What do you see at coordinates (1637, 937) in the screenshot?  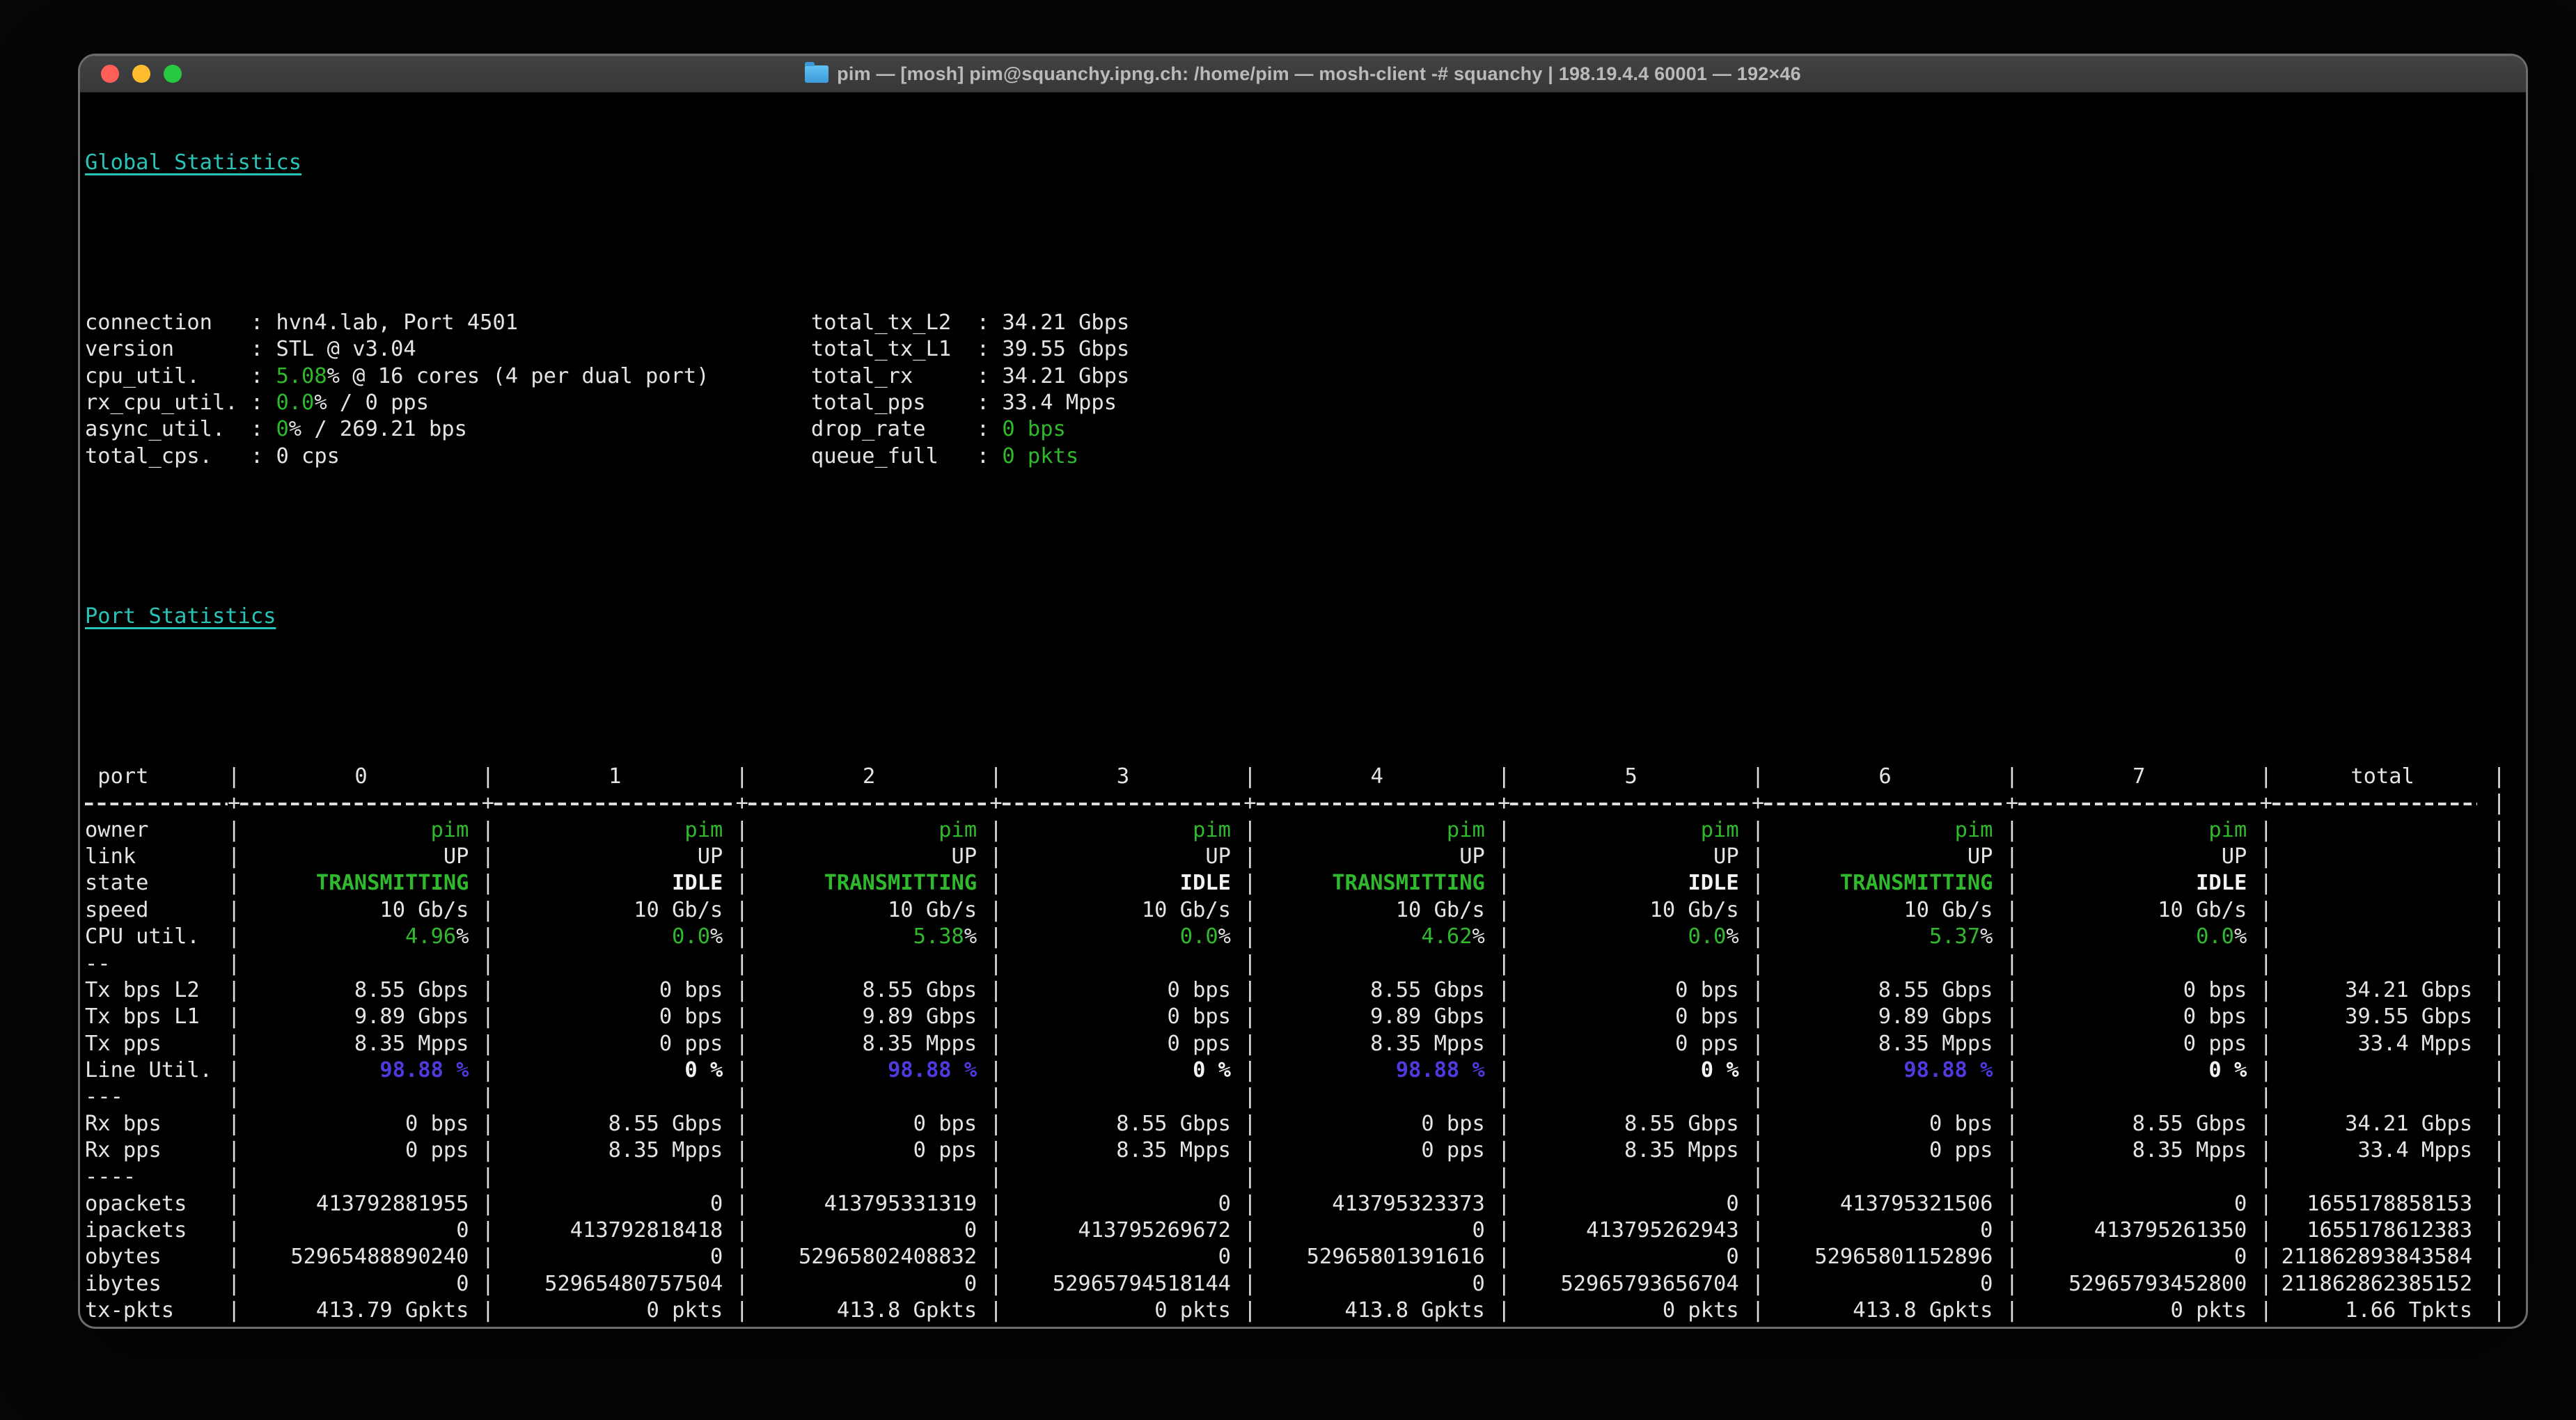 I see `value-cell: 0.0% |` at bounding box center [1637, 937].